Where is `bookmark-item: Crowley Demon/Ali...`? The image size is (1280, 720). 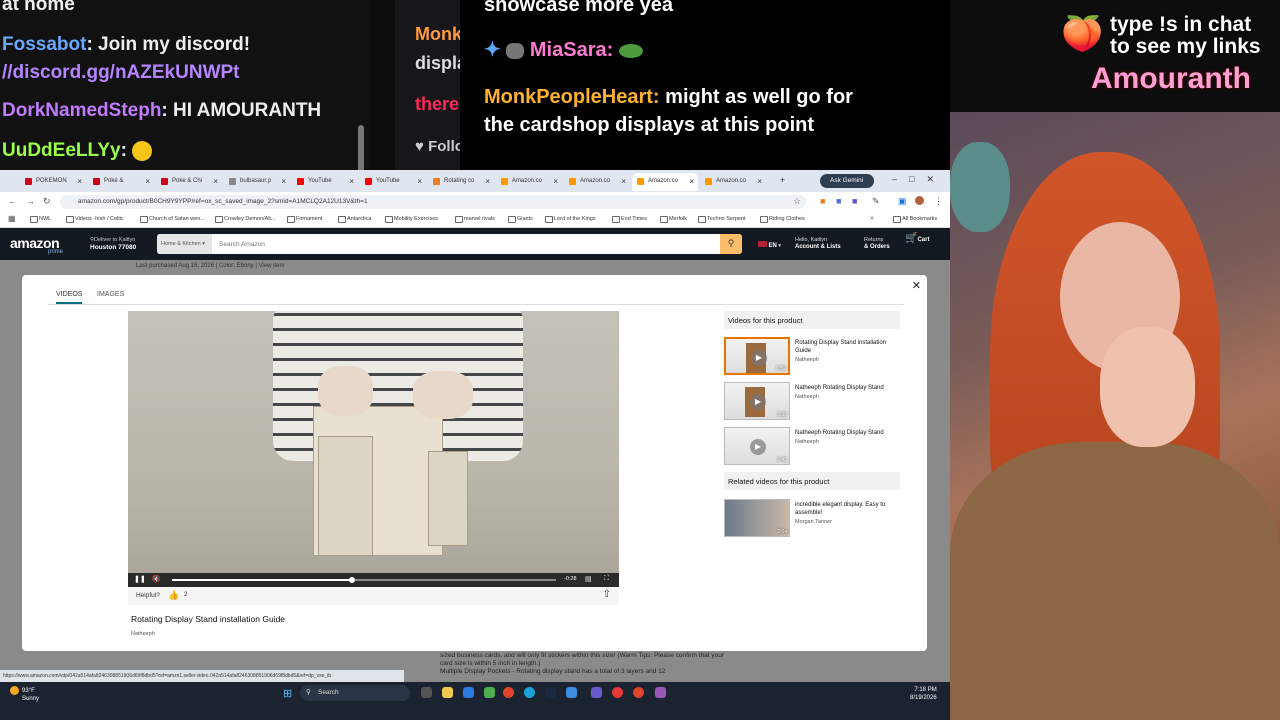
bookmark-item: Crowley Demon/Ali... is located at coordinates (245, 219).